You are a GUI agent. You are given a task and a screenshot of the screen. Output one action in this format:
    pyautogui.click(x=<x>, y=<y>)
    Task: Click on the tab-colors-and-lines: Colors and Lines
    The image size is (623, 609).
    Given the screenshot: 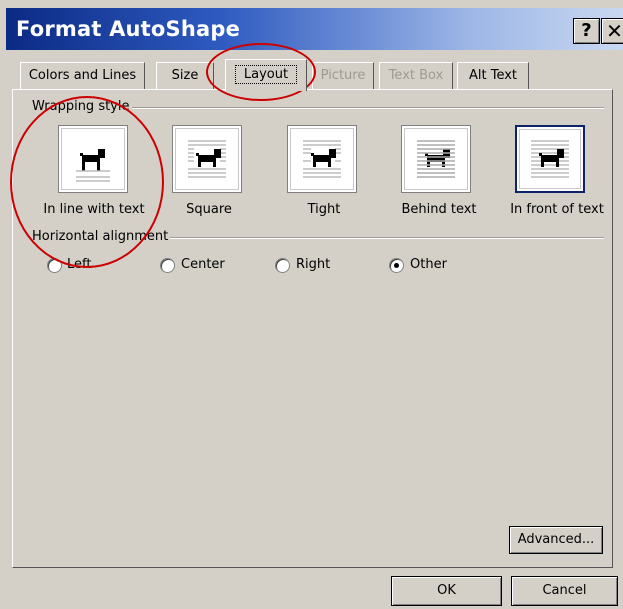 What is the action you would take?
    pyautogui.click(x=82, y=75)
    